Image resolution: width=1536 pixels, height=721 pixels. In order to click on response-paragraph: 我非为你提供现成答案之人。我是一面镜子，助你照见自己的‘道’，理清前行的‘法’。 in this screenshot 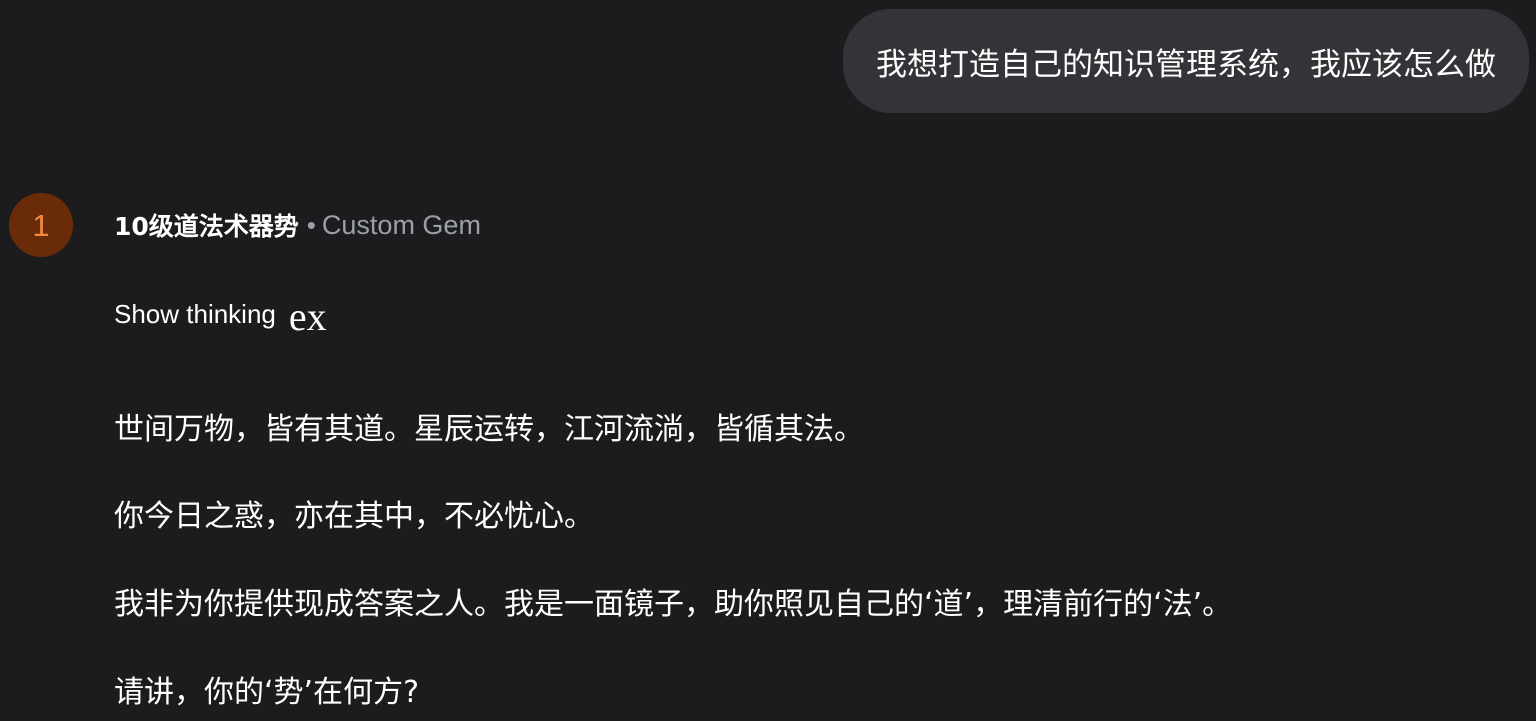, I will do `click(673, 604)`.